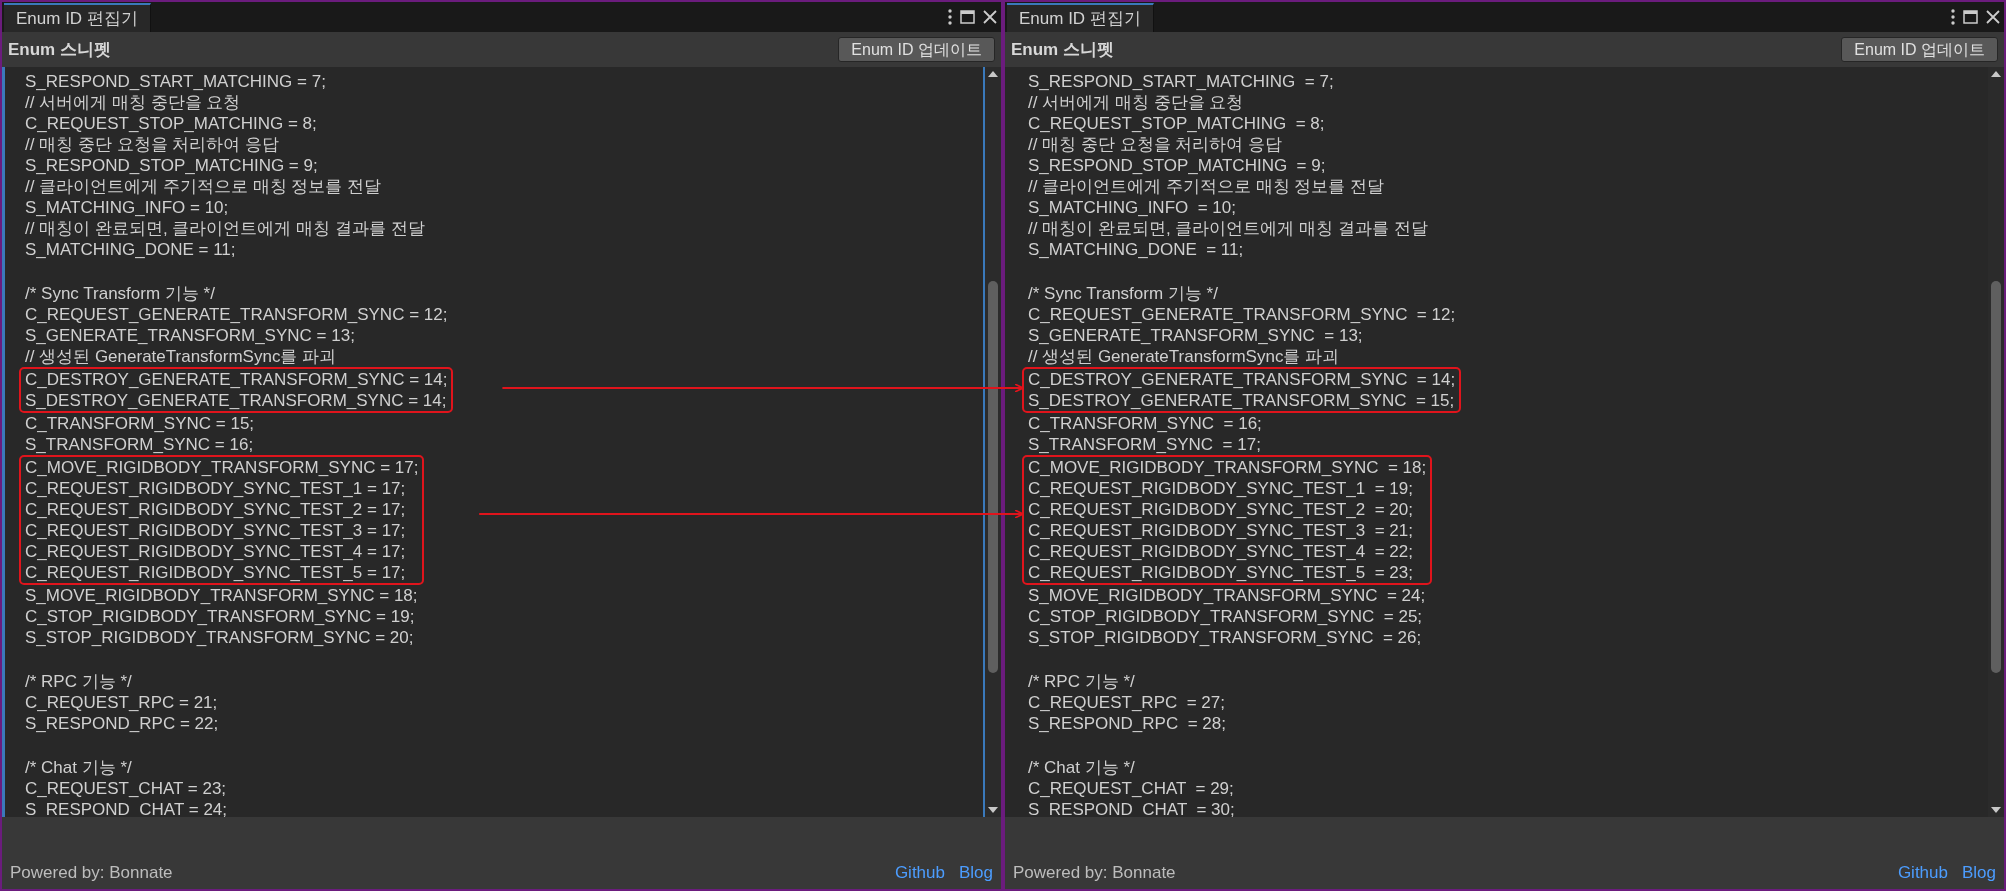 Image resolution: width=2006 pixels, height=891 pixels. I want to click on code-line: C_REQUEST_RIGIDBODY_SYNC_TEST_5 = 17;, so click(215, 572).